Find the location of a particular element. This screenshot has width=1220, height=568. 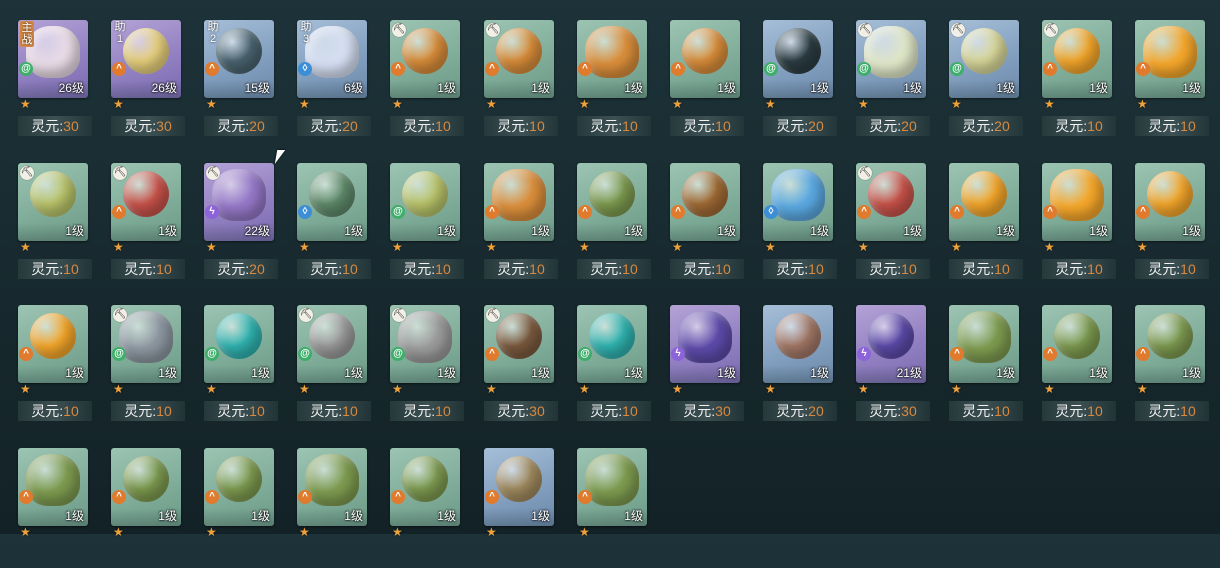

pet-portrait: 助3 ◊ 6级 is located at coordinates (332, 59).